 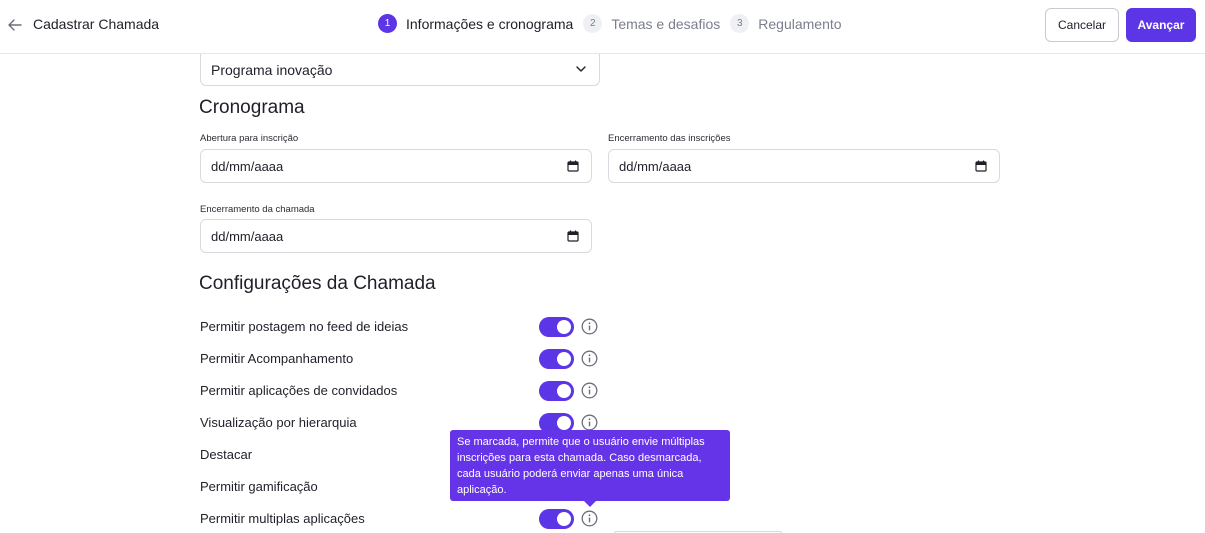 What do you see at coordinates (669, 138) in the screenshot?
I see `closing-registrations-label: Encerramento das inscrições` at bounding box center [669, 138].